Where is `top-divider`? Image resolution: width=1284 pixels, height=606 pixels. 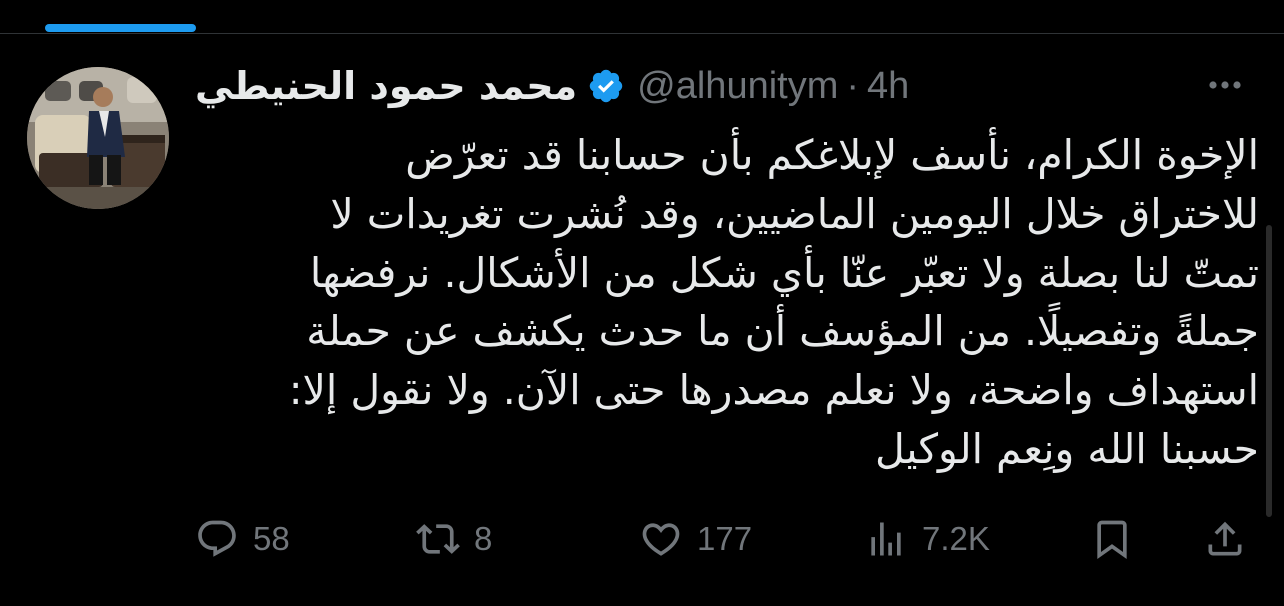
top-divider is located at coordinates (642, 33).